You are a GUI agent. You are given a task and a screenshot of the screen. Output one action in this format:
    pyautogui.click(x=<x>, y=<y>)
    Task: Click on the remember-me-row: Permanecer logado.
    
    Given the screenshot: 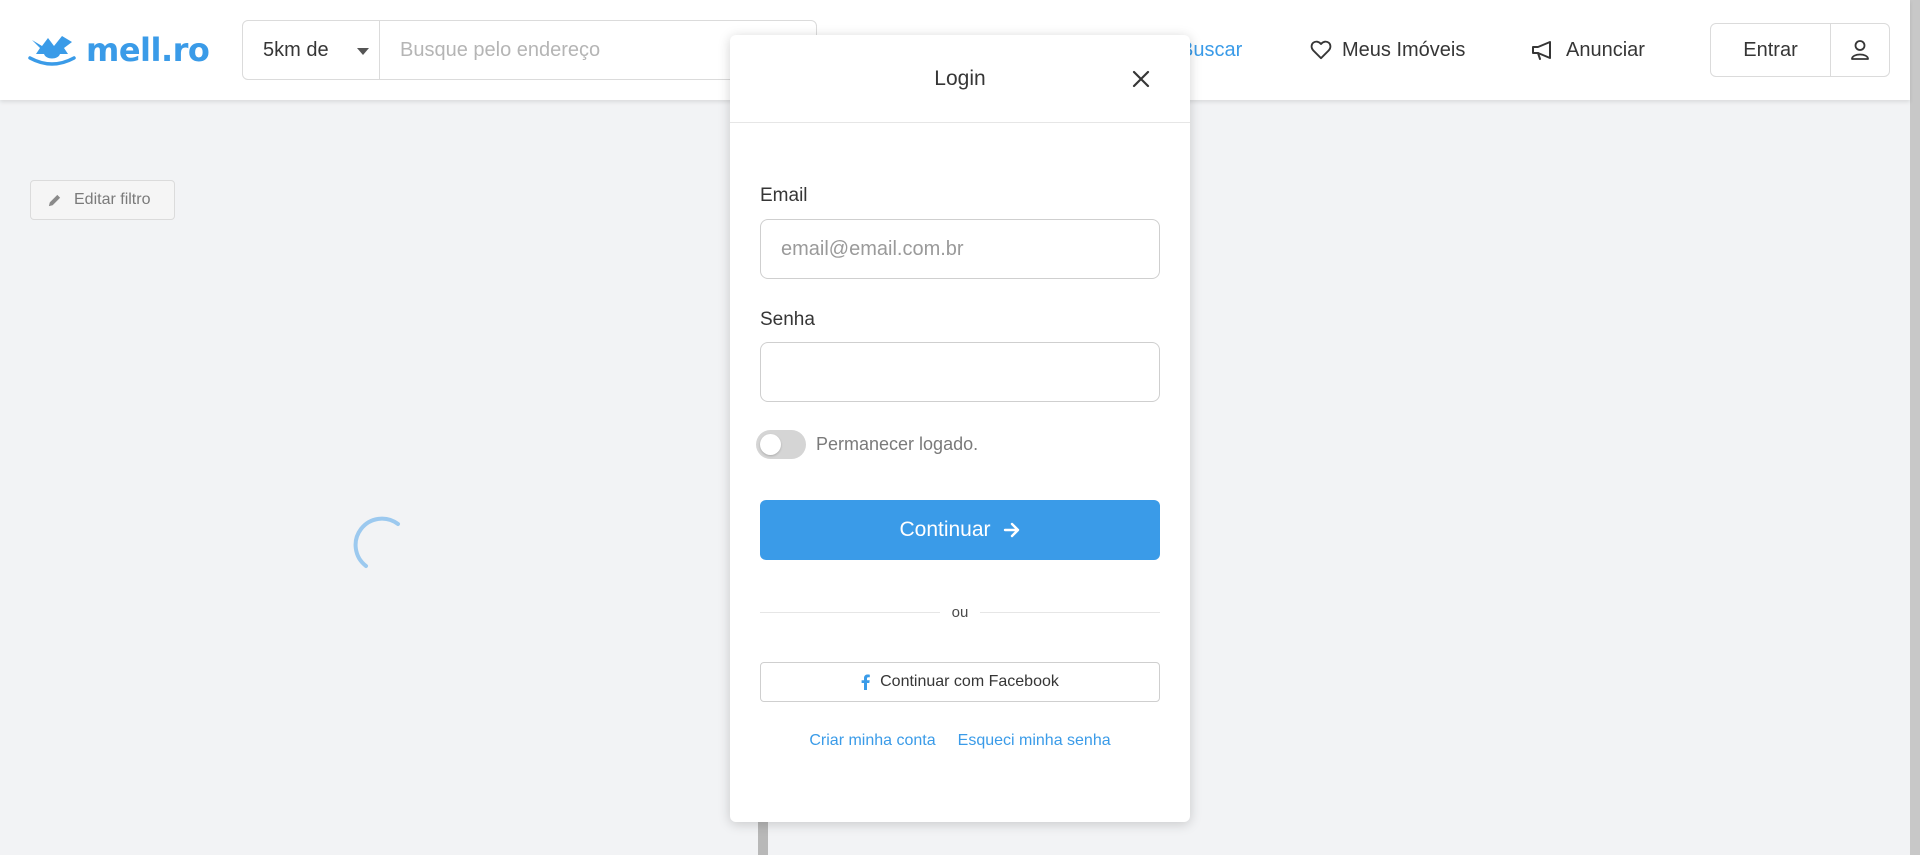 What is the action you would take?
    pyautogui.click(x=867, y=444)
    